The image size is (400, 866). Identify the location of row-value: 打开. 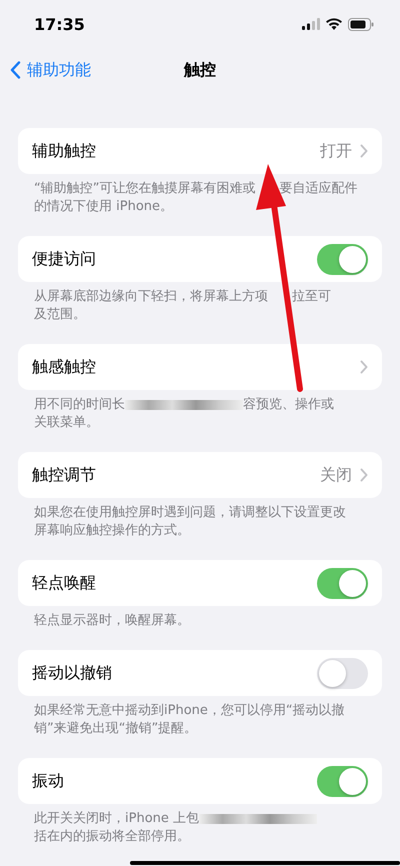
(336, 151).